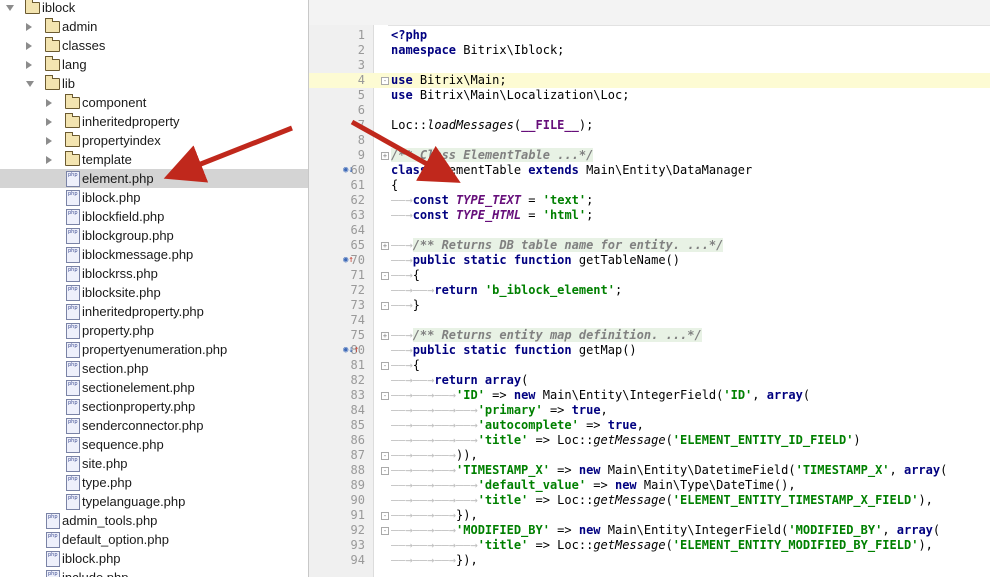 The image size is (990, 577). I want to click on code-line: 80 ◉↓↑ ——→public static function getMap(), so click(649, 350).